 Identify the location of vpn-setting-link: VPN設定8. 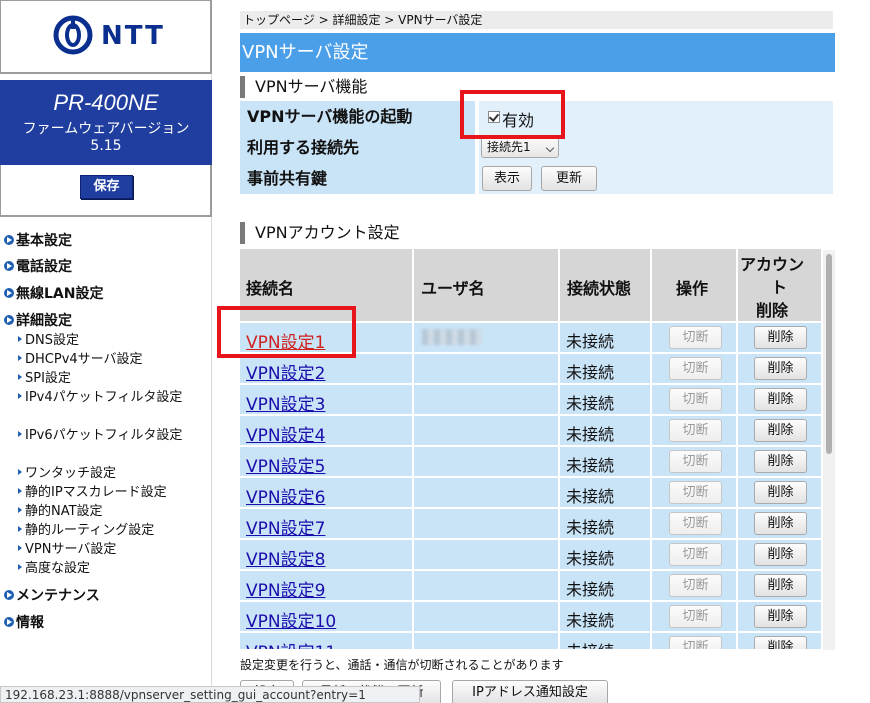
(285, 557).